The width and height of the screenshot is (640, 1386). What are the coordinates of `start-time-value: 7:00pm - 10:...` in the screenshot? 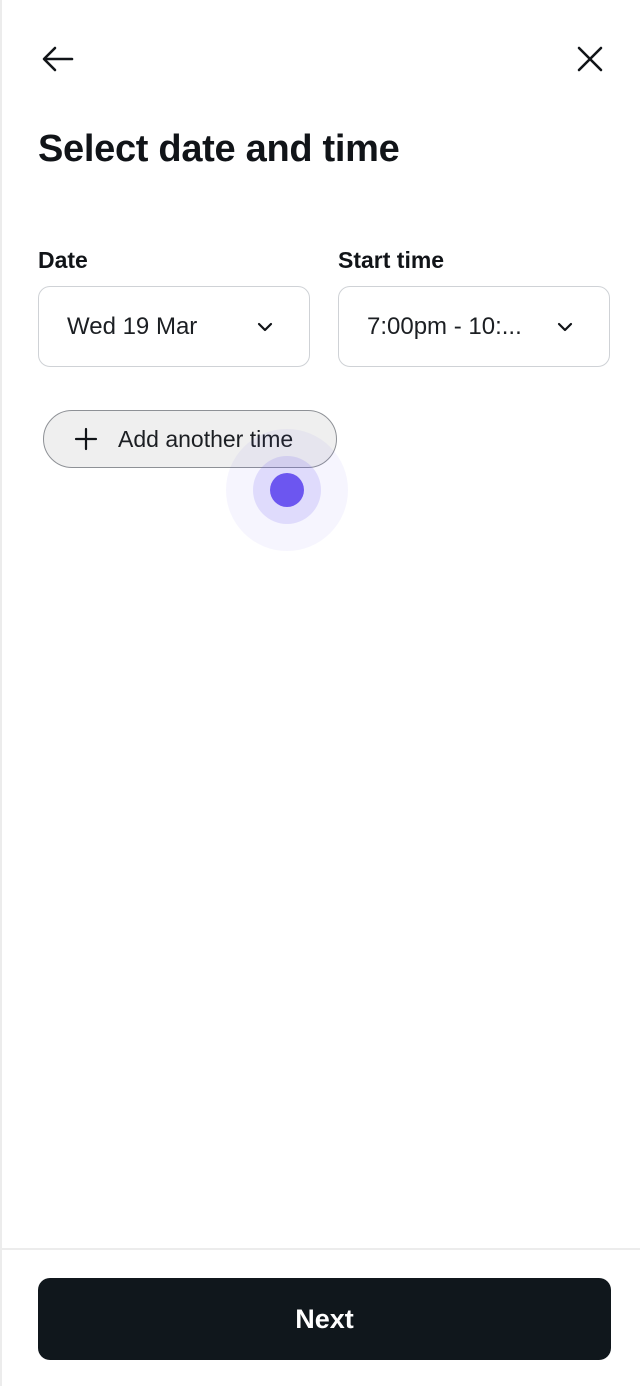 It's located at (444, 326).